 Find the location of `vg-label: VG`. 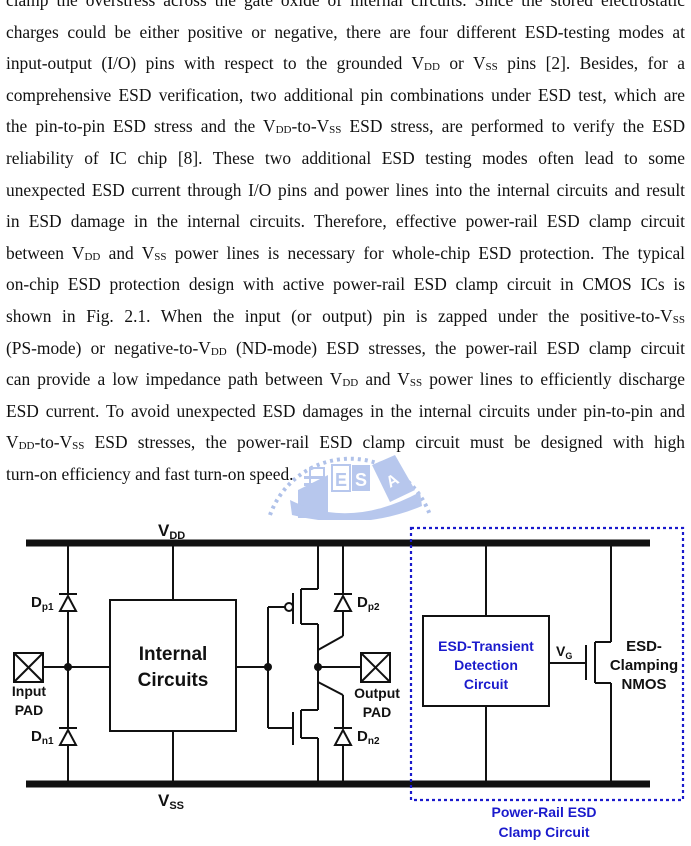

vg-label: VG is located at coordinates (564, 652).